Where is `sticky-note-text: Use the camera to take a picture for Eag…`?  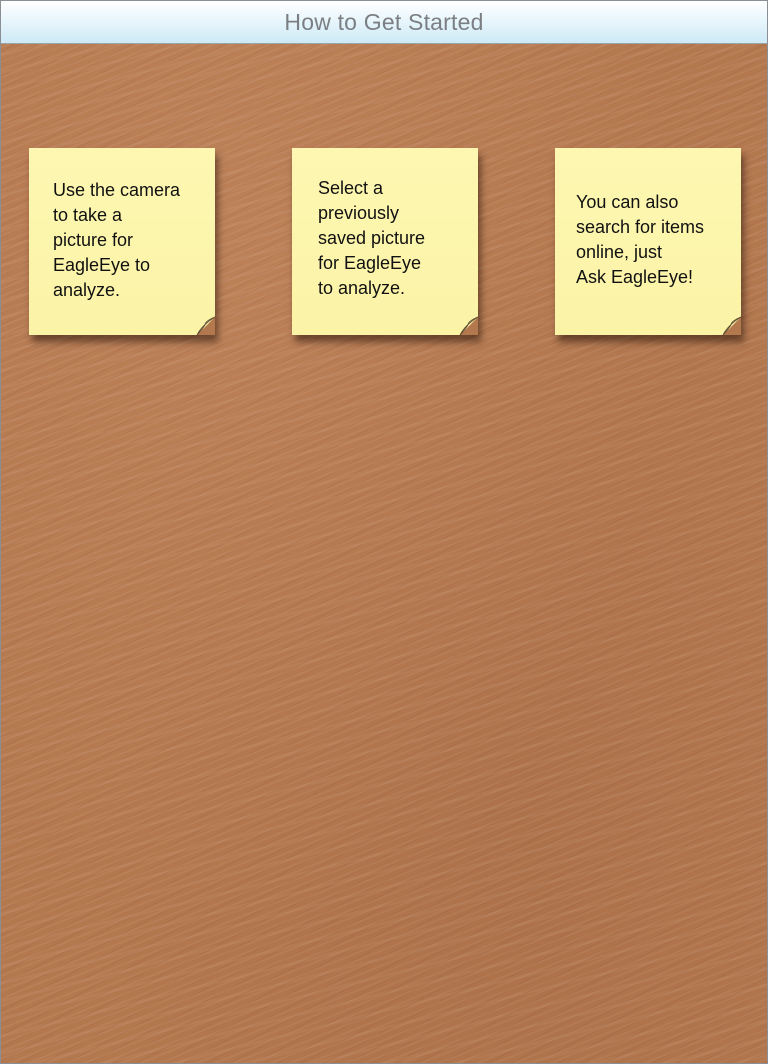
sticky-note-text: Use the camera to take a picture for Eag… is located at coordinates (117, 240).